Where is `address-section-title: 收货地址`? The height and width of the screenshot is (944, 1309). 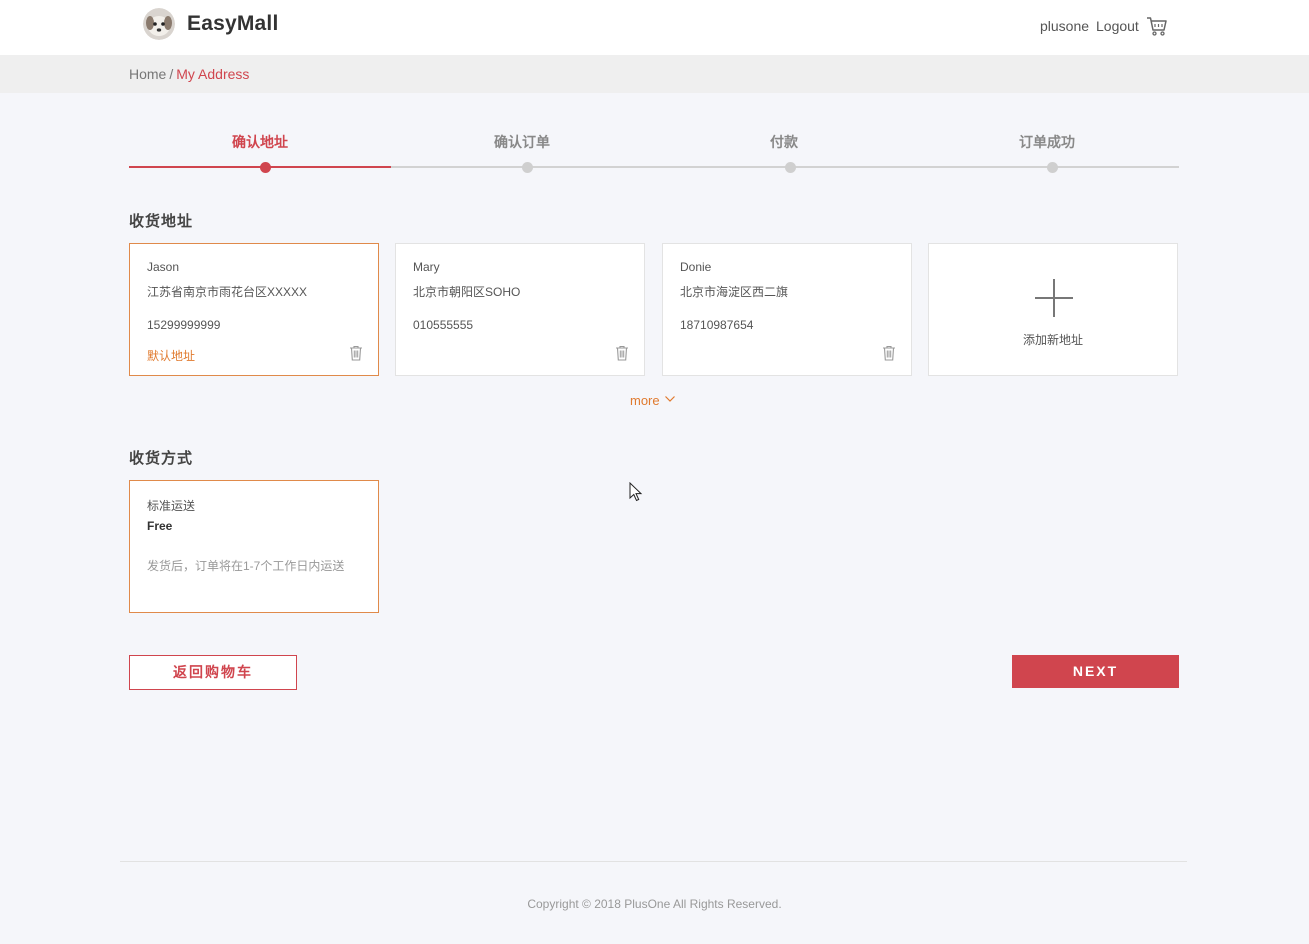 address-section-title: 收货地址 is located at coordinates (161, 221).